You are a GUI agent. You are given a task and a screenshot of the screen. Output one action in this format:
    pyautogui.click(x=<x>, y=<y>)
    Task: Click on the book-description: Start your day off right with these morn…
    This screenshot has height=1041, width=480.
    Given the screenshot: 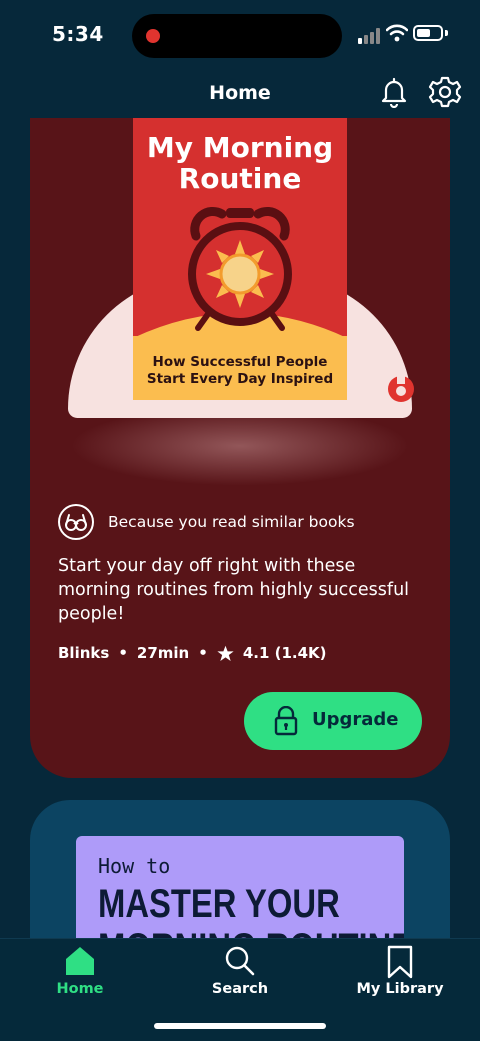 What is the action you would take?
    pyautogui.click(x=234, y=590)
    